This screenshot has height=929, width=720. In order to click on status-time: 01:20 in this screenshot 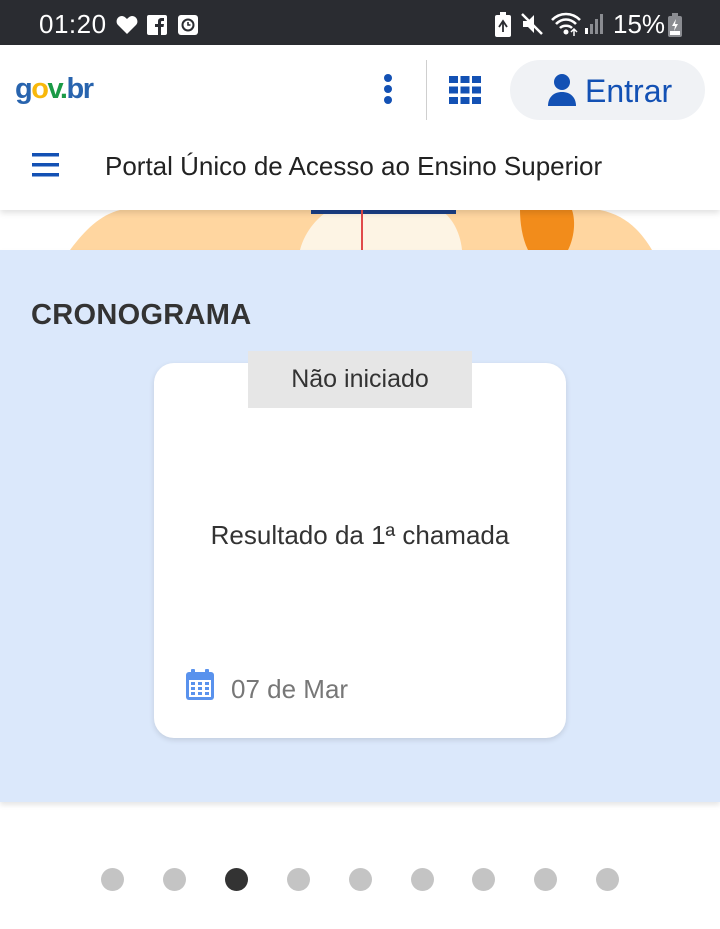, I will do `click(73, 24)`.